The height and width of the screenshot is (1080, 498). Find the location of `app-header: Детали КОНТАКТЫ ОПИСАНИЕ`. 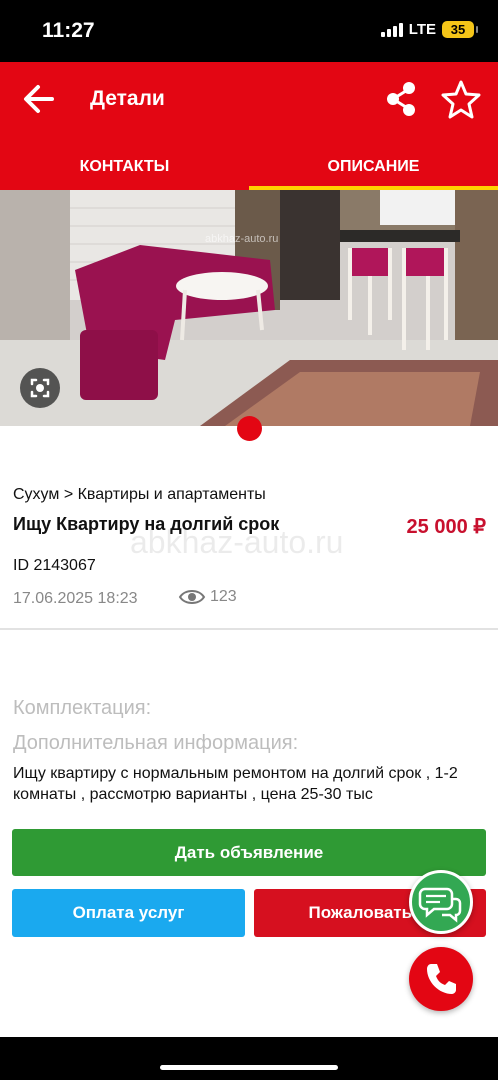

app-header: Детали КОНТАКТЫ ОПИСАНИЕ is located at coordinates (249, 126).